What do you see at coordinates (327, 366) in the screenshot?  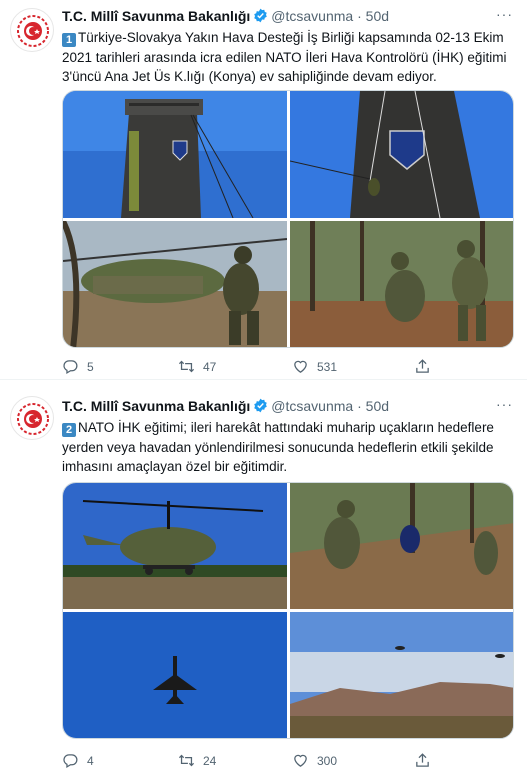 I see `like-count: 531` at bounding box center [327, 366].